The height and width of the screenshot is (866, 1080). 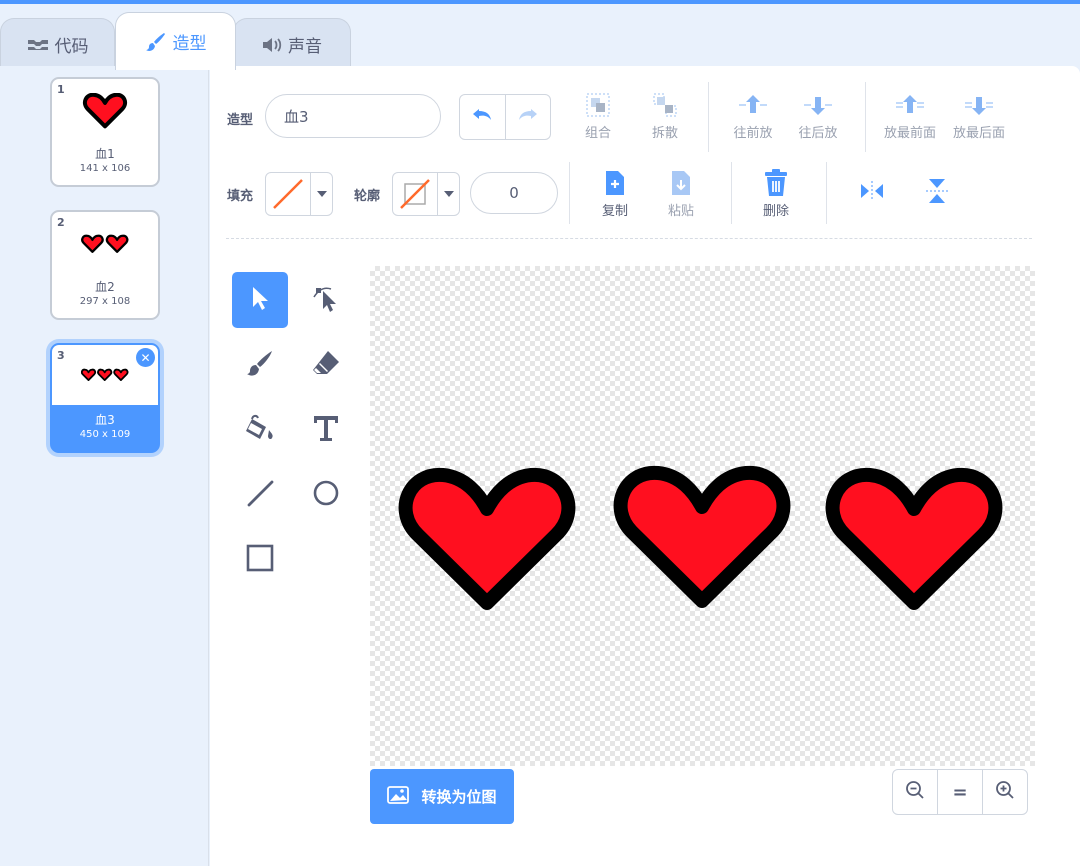 What do you see at coordinates (105, 434) in the screenshot?
I see `costume-size: 450 x 109` at bounding box center [105, 434].